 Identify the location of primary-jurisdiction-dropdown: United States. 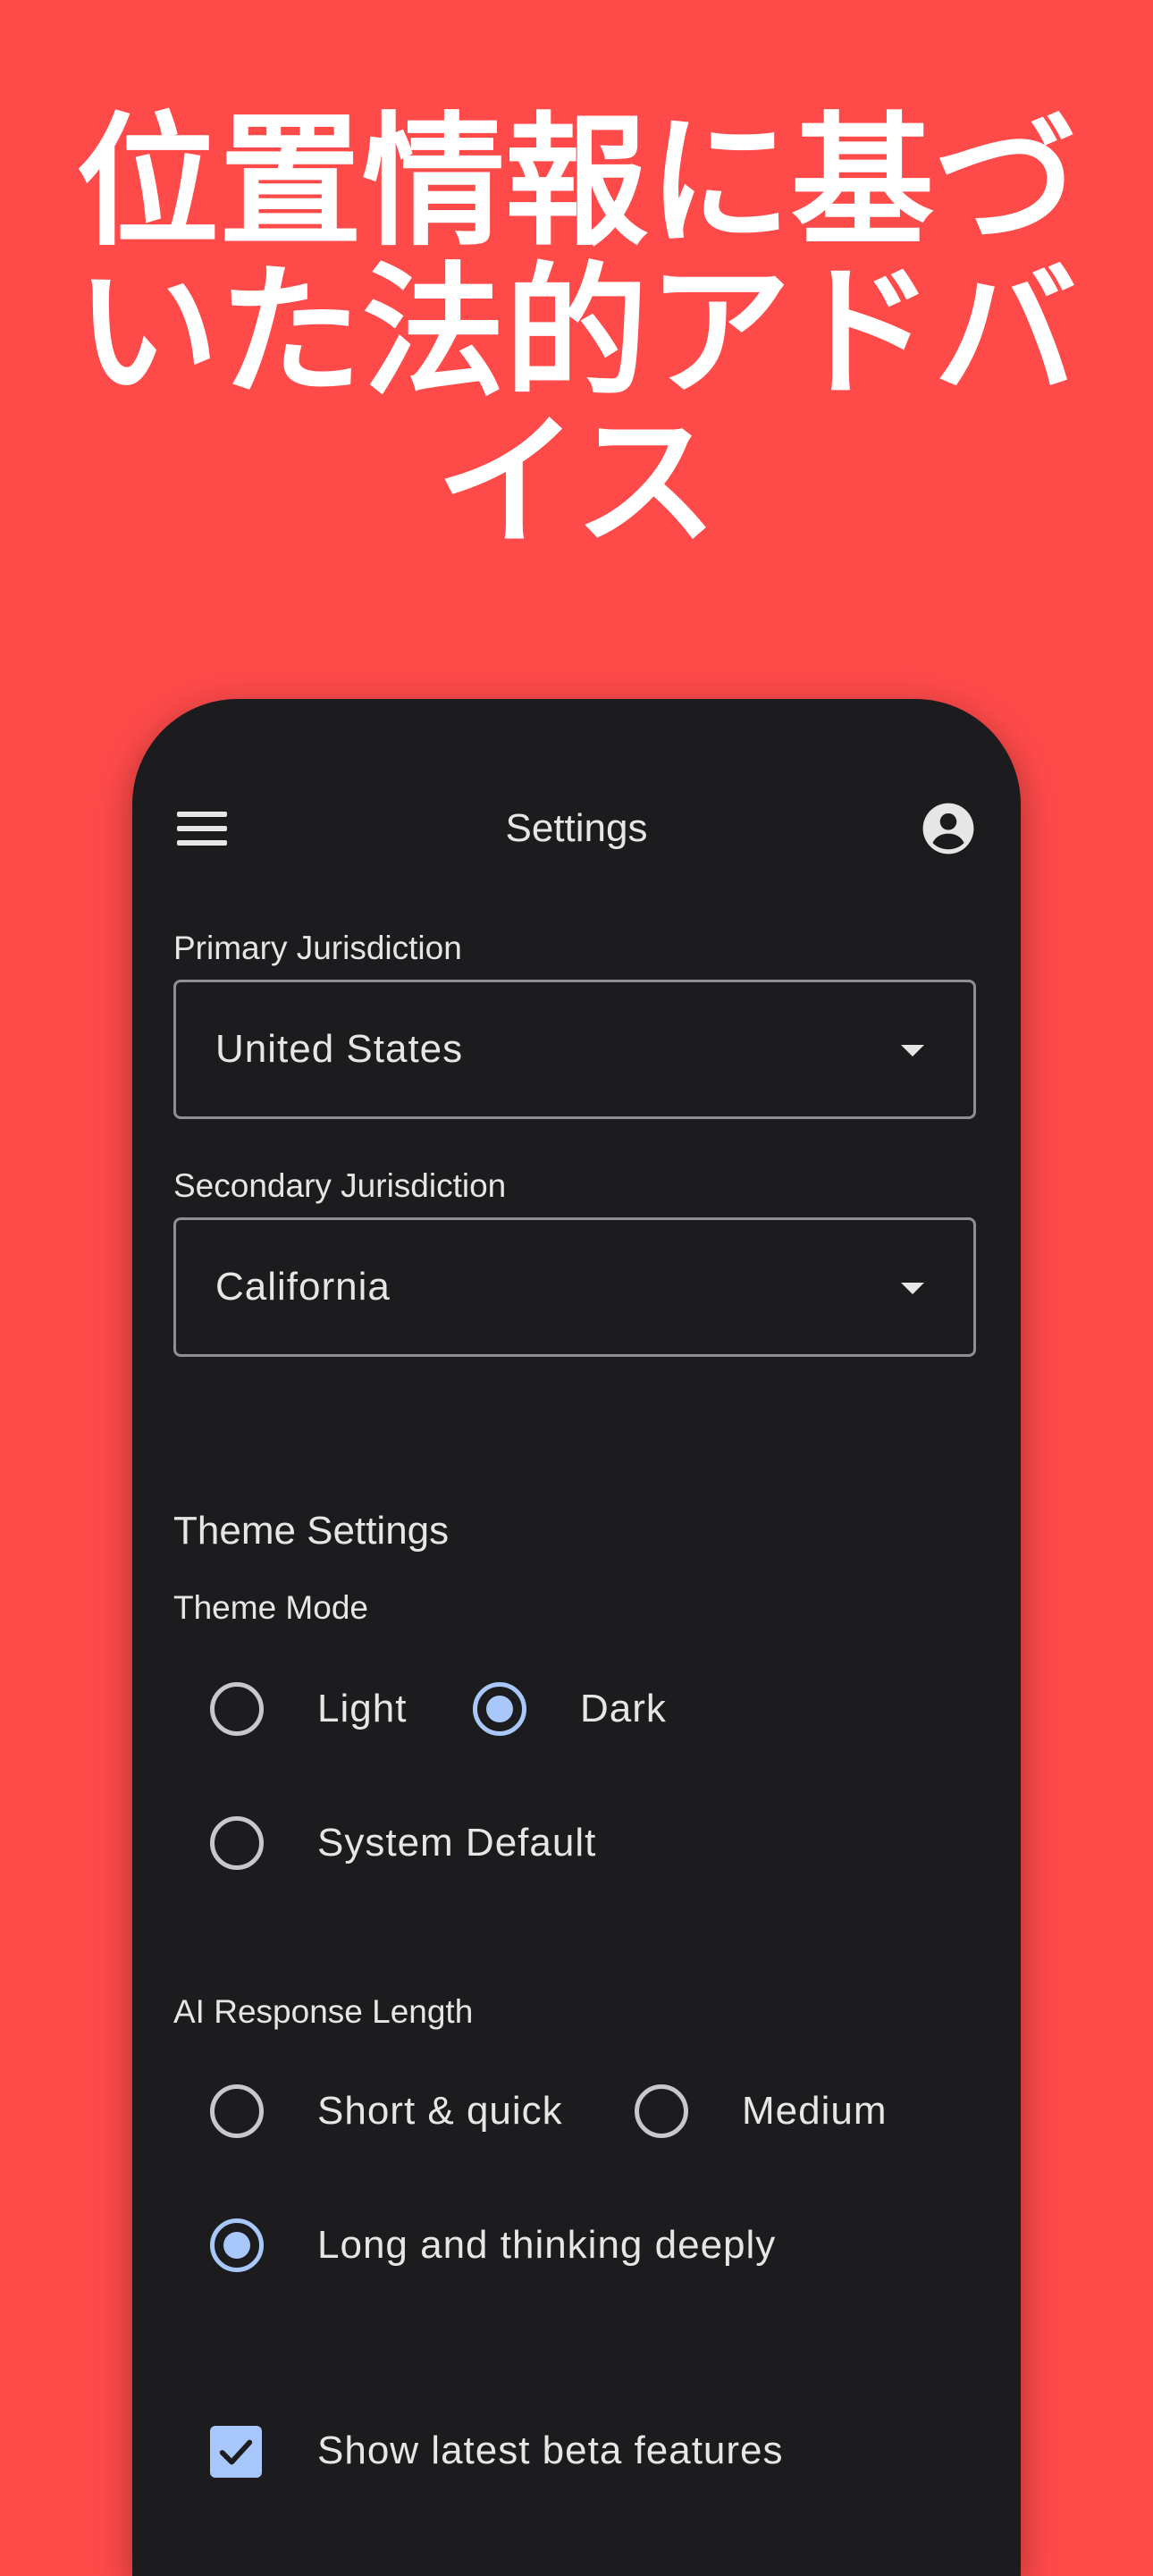
(574, 1050).